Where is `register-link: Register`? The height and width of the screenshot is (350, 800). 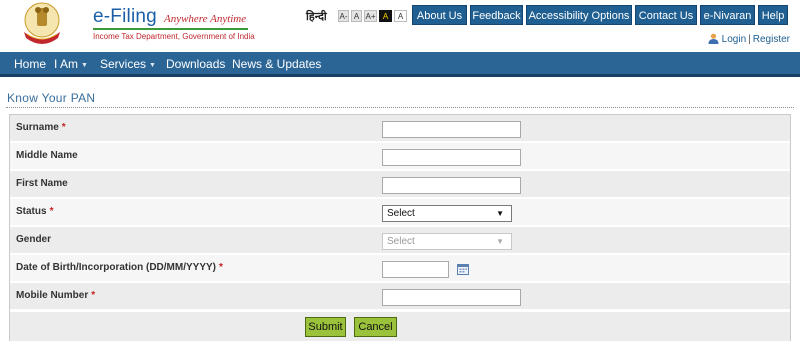
register-link: Register is located at coordinates (771, 39).